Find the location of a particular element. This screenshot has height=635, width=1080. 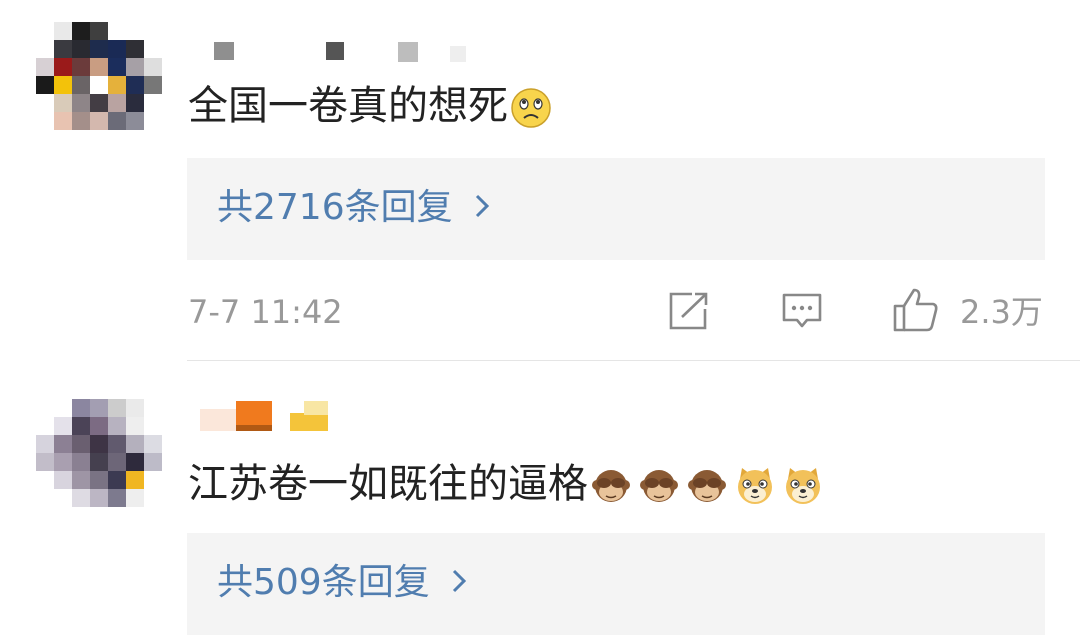

thumbs-up-icon is located at coordinates (916, 310).